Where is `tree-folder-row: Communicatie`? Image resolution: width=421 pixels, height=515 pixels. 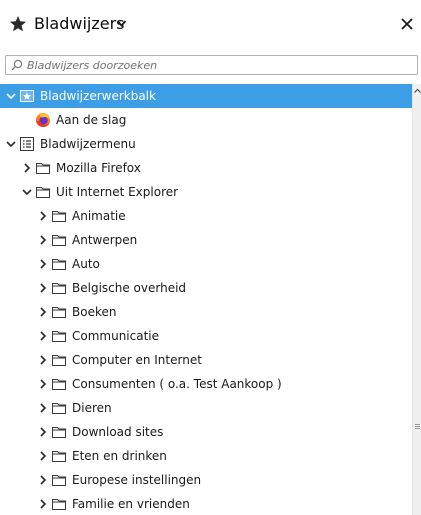
tree-folder-row: Communicatie is located at coordinates (206, 336).